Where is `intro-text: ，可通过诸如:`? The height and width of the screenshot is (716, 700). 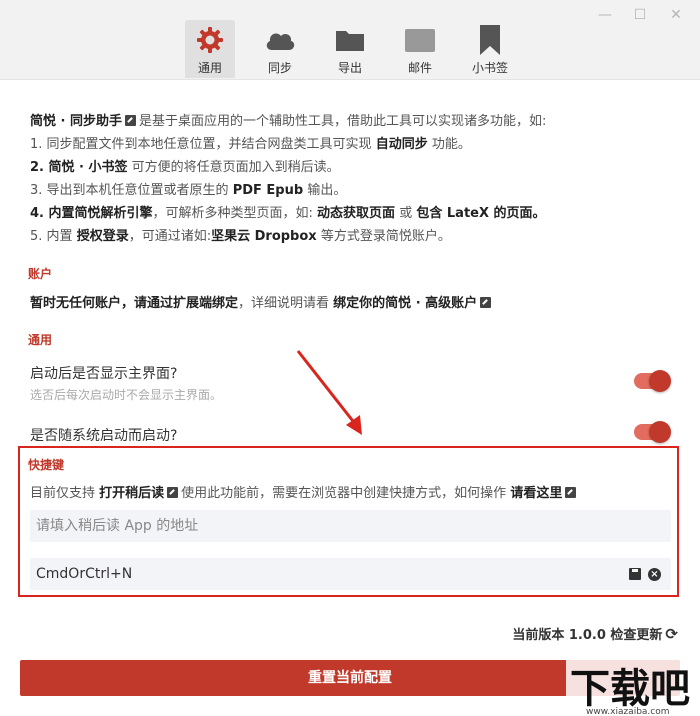 intro-text: ，可通过诸如: is located at coordinates (170, 236).